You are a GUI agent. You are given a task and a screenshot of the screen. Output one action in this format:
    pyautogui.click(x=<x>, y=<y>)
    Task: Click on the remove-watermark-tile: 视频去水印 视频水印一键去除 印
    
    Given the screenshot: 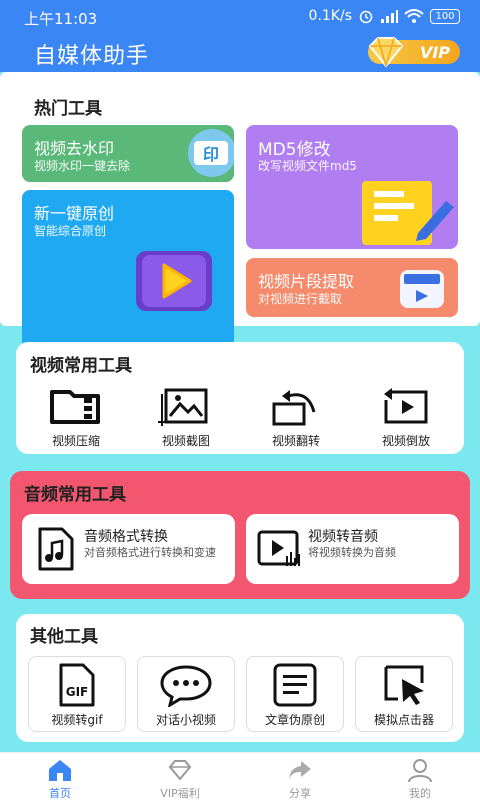 What is the action you would take?
    pyautogui.click(x=128, y=153)
    